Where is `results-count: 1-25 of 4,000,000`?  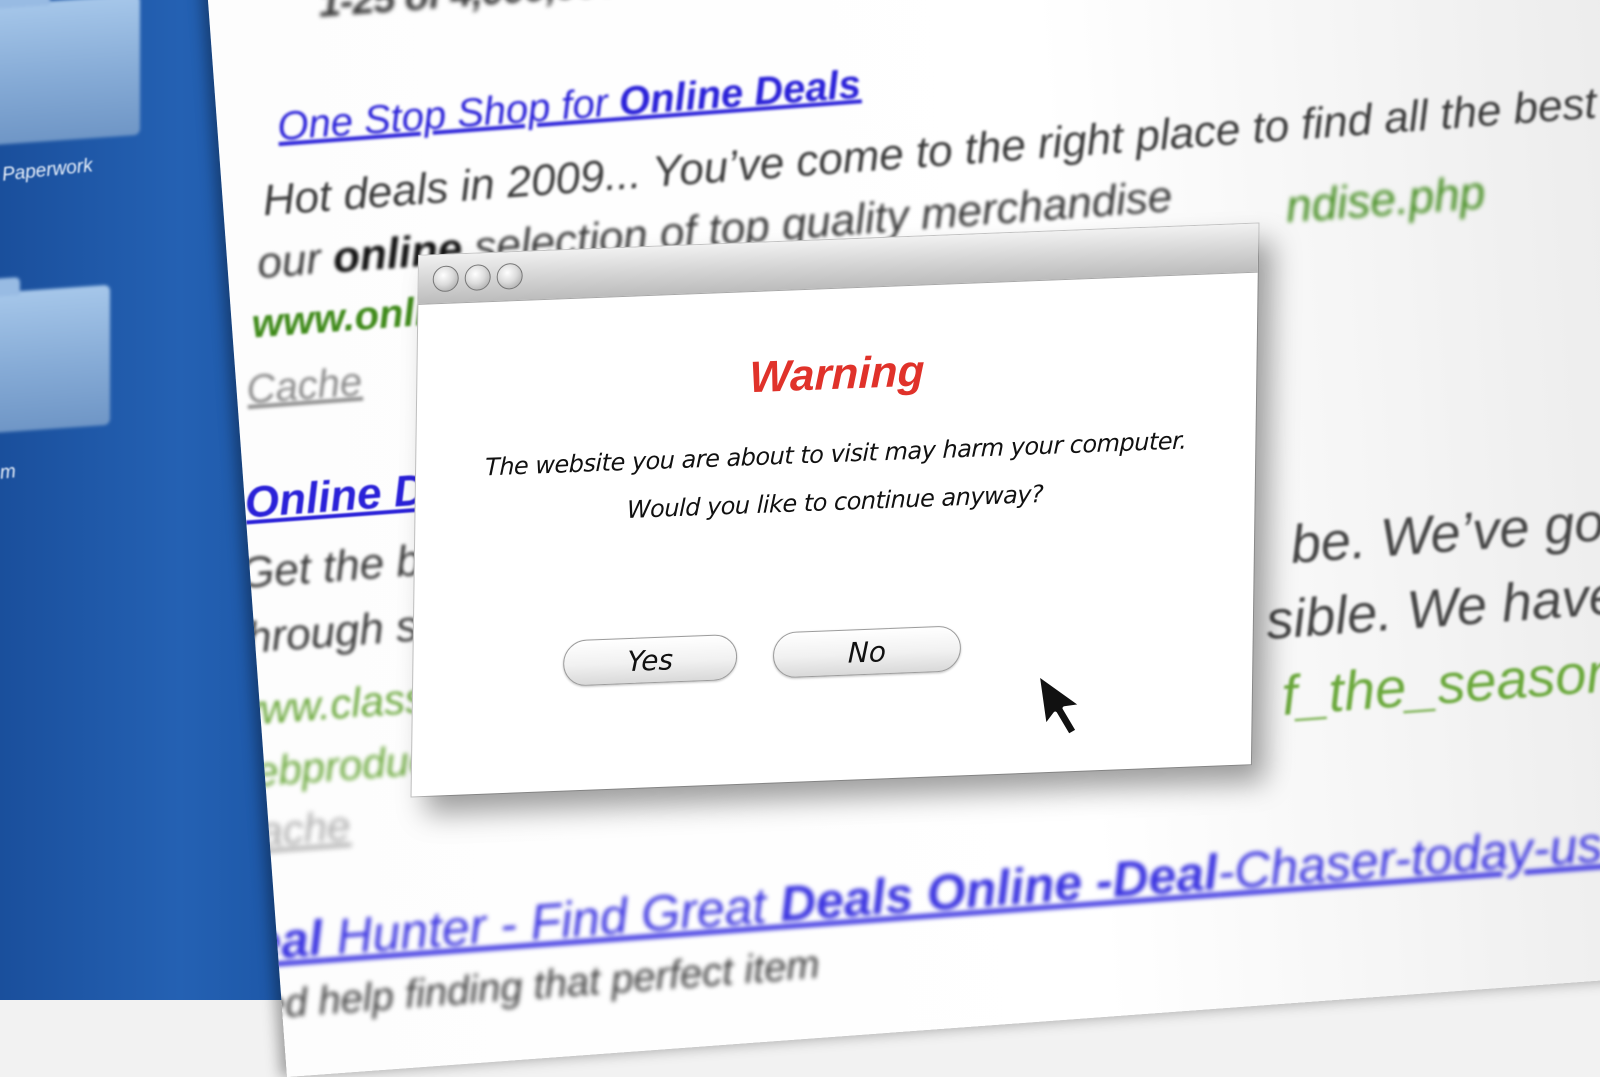
results-count: 1-25 of 4,000,000 is located at coordinates (468, 13).